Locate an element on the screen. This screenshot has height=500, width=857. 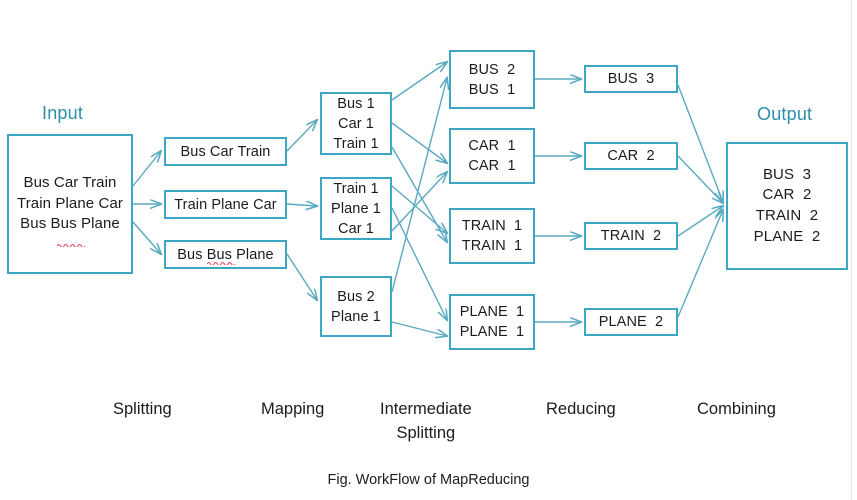
reducing-box-car: CAR 2 is located at coordinates (631, 156).